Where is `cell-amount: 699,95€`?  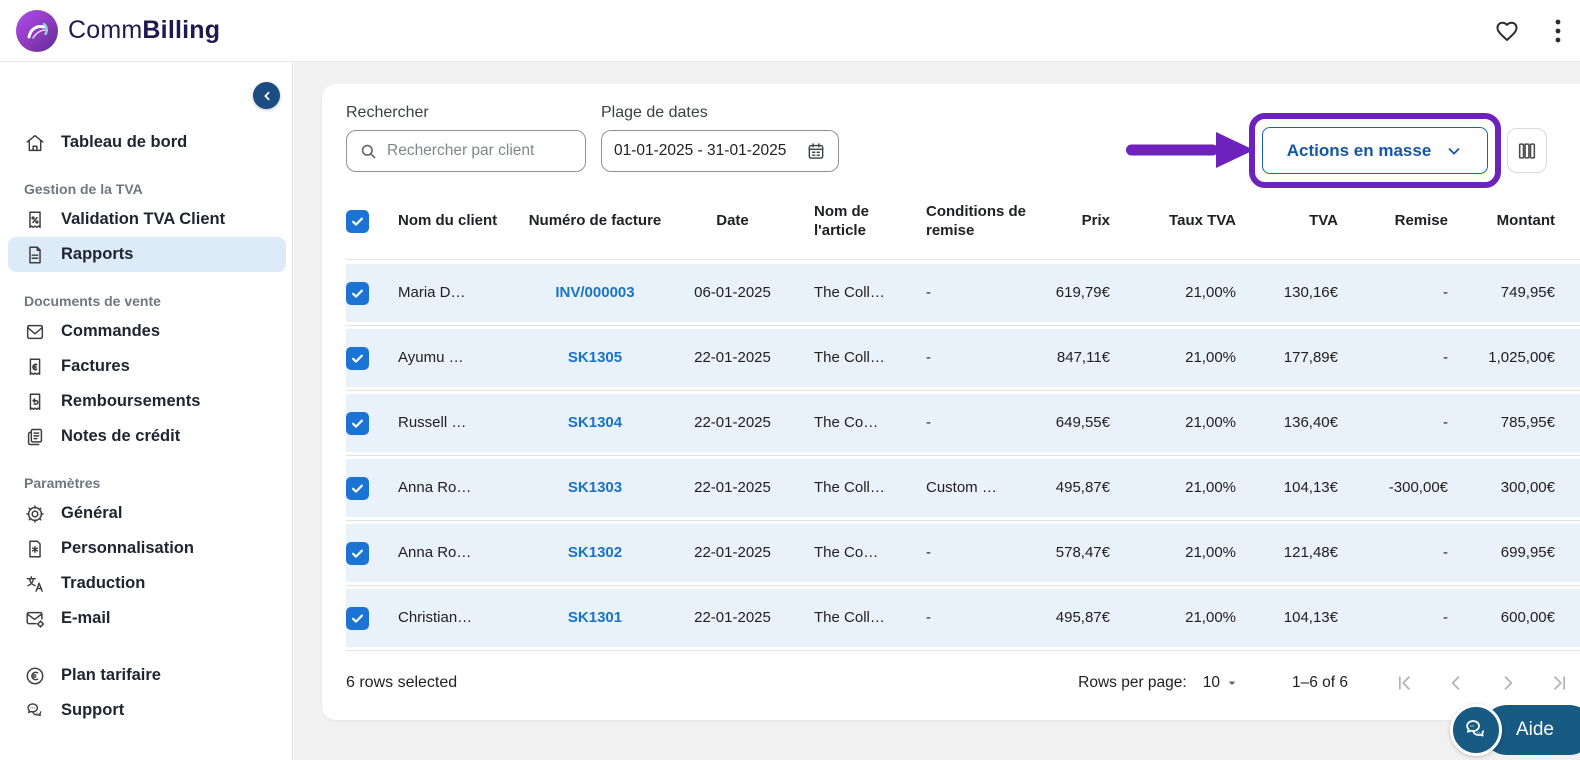 cell-amount: 699,95€ is located at coordinates (1527, 552).